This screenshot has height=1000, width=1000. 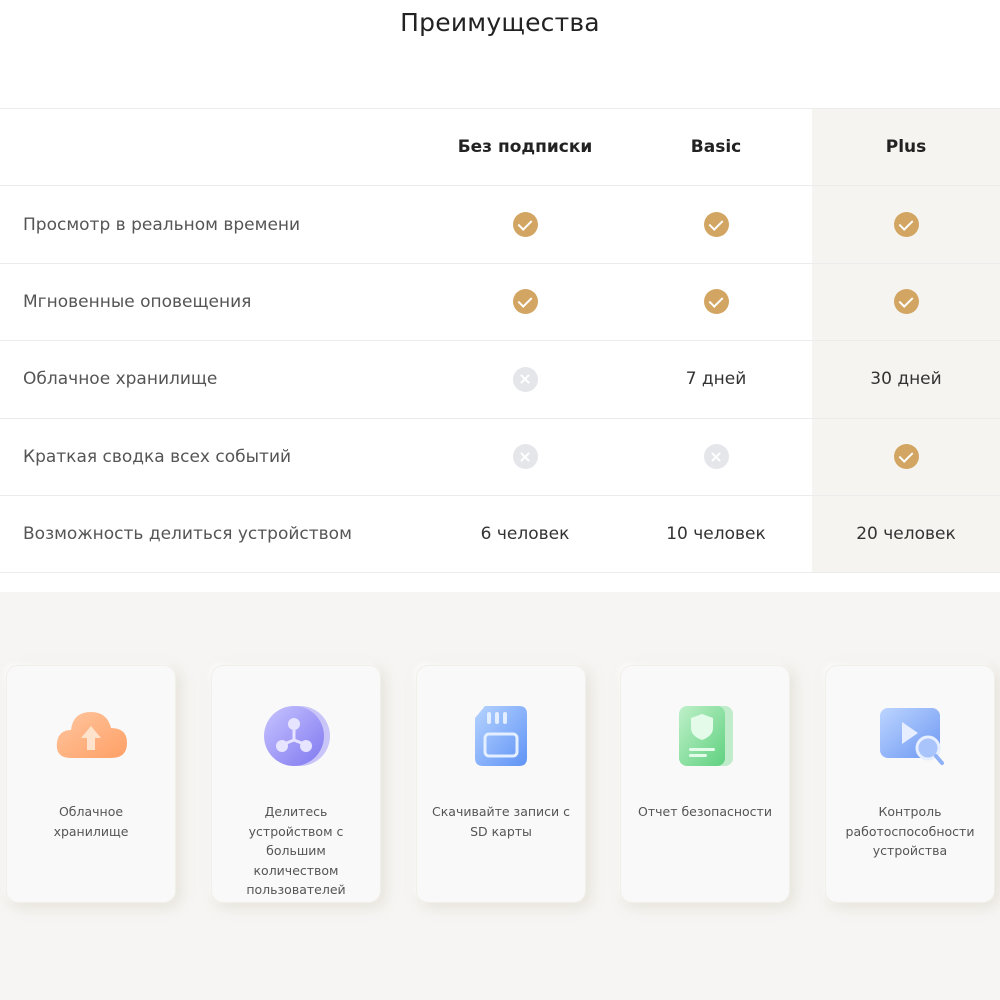 I want to click on plan-cell: 10 человек, so click(x=716, y=534).